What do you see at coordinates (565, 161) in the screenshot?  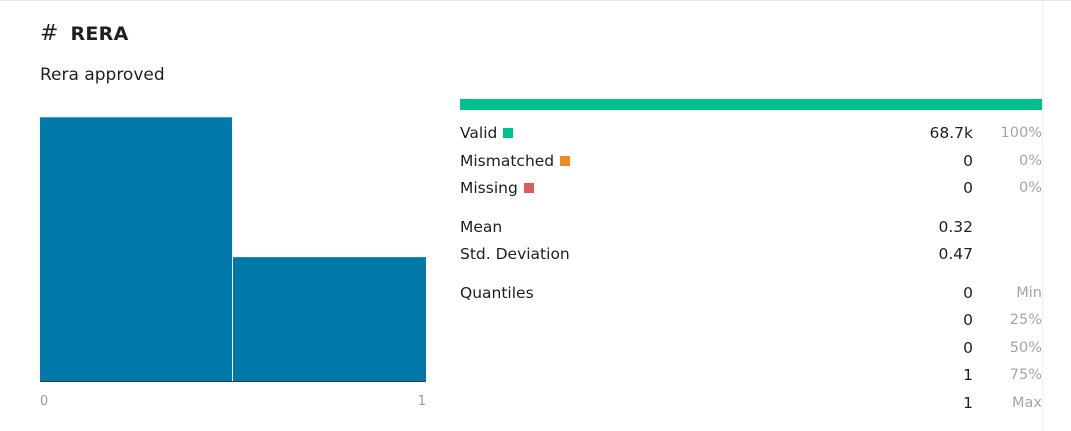 I see `mismatched-swatch` at bounding box center [565, 161].